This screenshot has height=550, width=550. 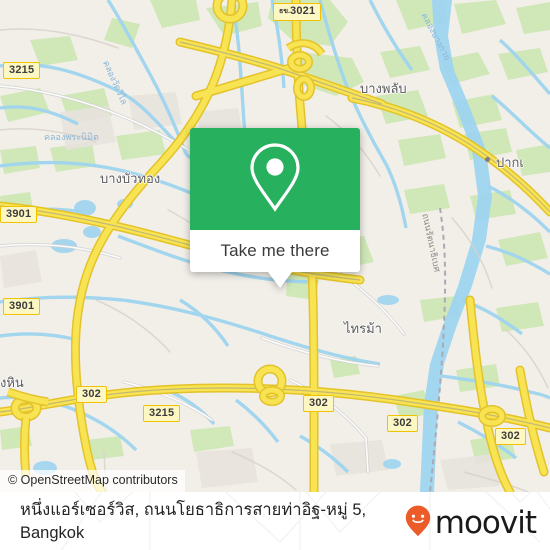 I want to click on road-shield-302-left: 302, so click(x=91, y=394).